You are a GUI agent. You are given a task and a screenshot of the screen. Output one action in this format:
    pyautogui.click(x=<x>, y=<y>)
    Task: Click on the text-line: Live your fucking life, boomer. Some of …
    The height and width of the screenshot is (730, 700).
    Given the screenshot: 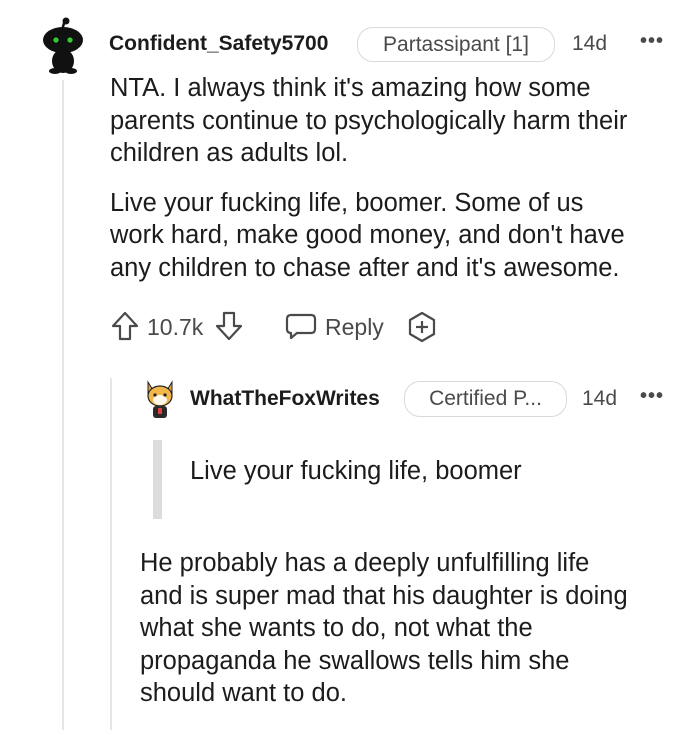 What is the action you would take?
    pyautogui.click(x=347, y=202)
    